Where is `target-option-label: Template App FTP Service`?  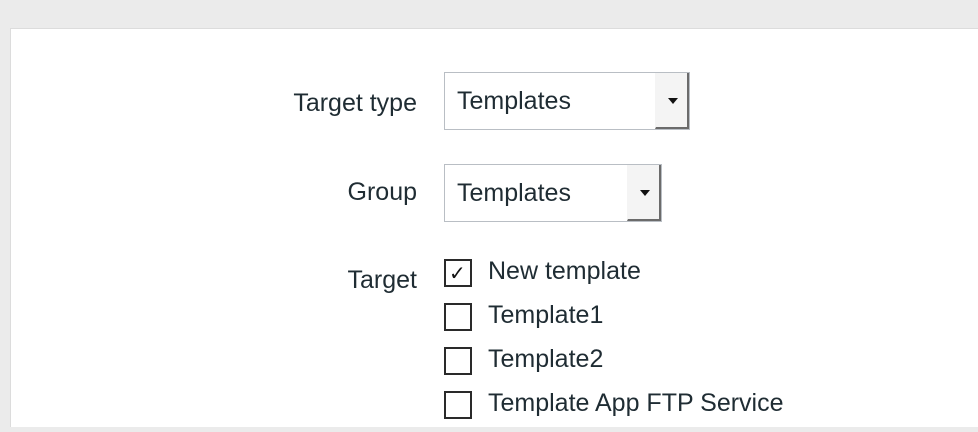
target-option-label: Template App FTP Service is located at coordinates (636, 403).